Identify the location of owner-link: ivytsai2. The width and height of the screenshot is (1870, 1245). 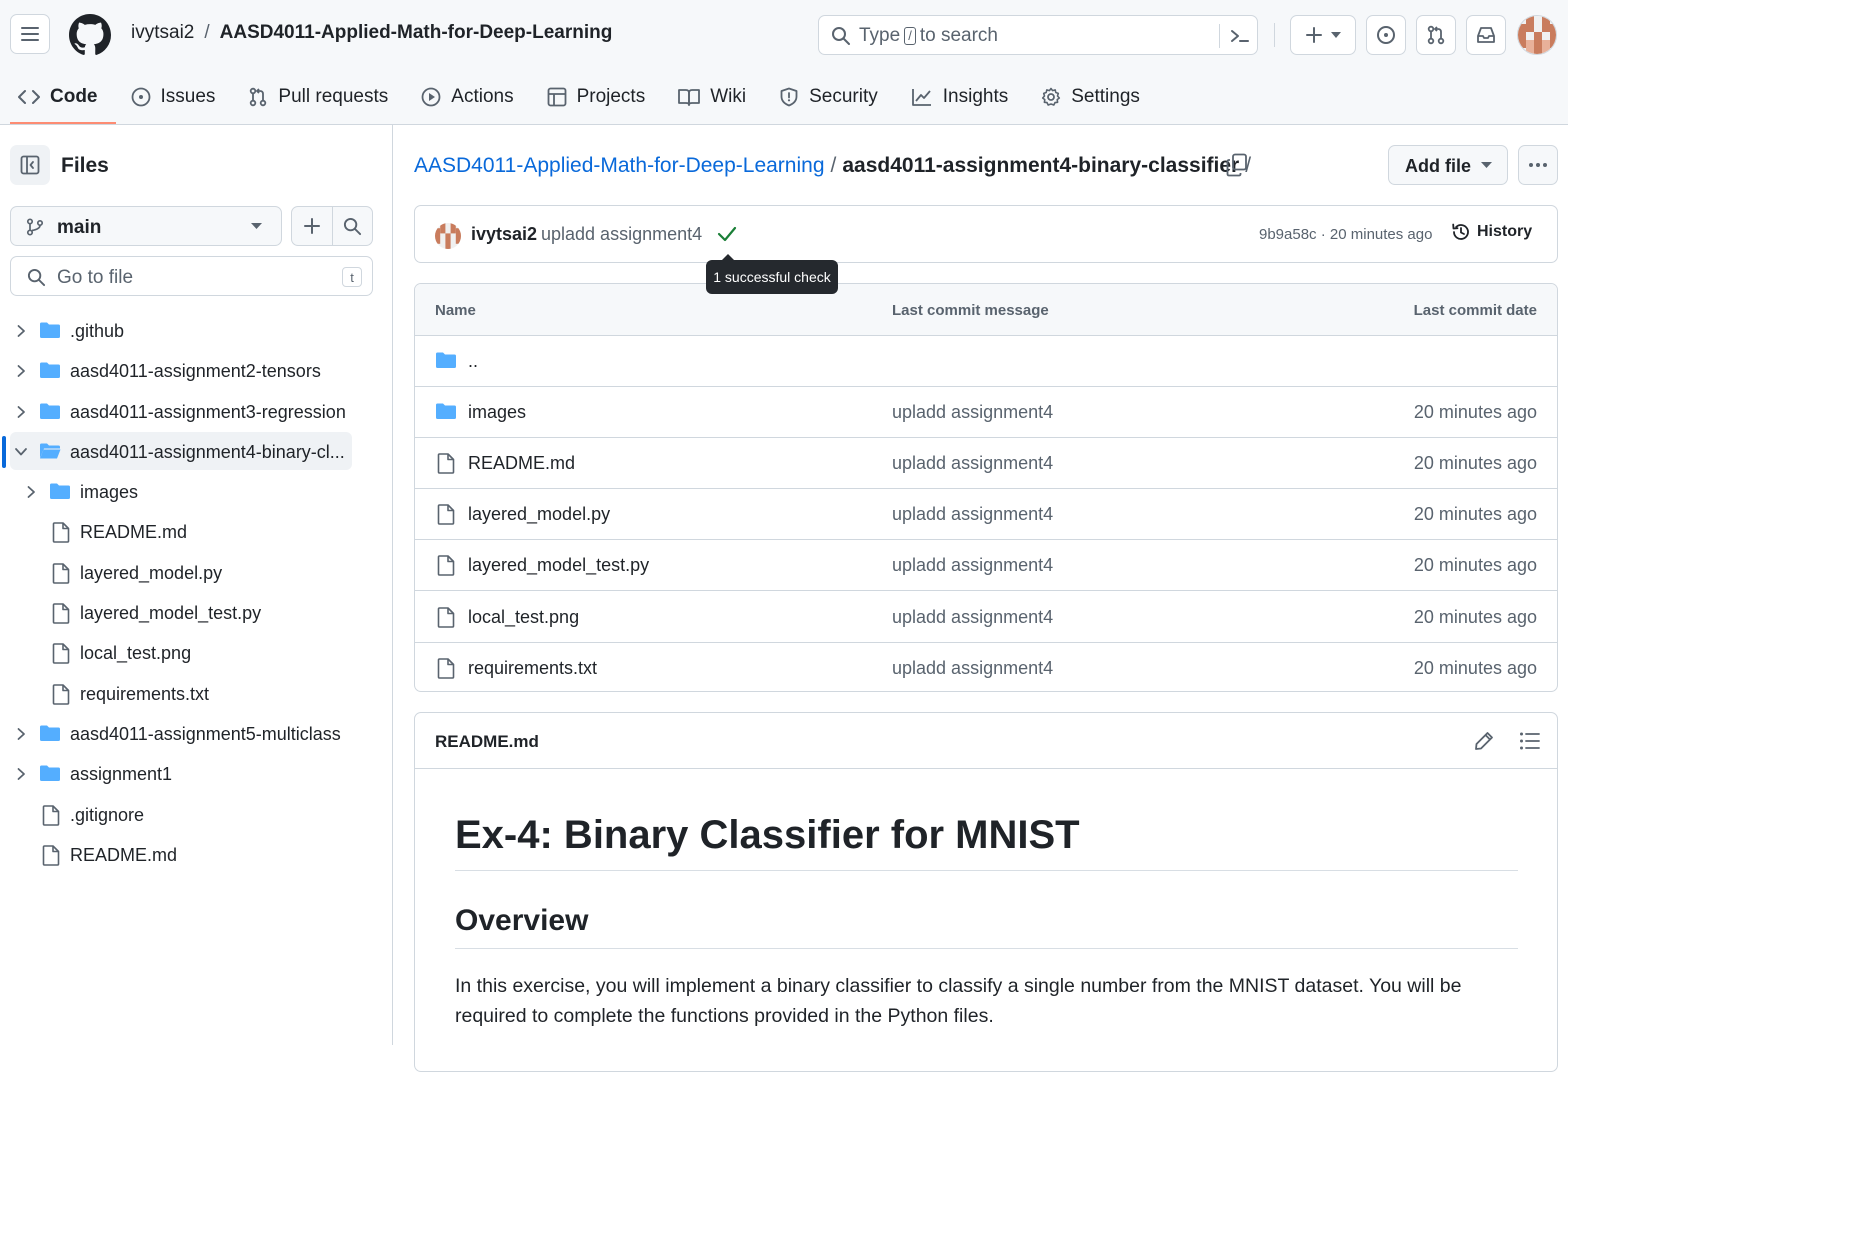
(162, 33).